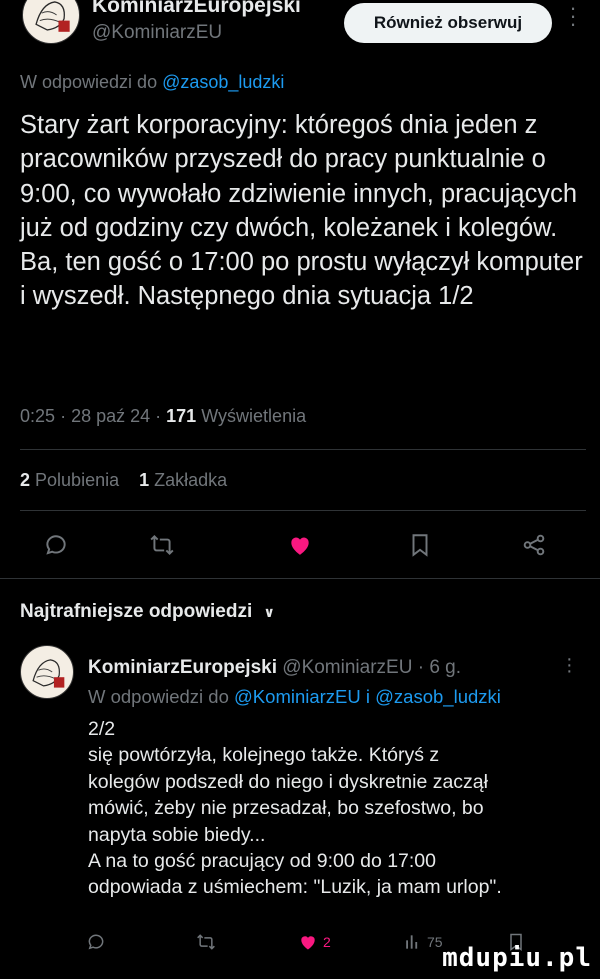  Describe the element at coordinates (422, 942) in the screenshot. I see `reply-views-button: 75` at that location.